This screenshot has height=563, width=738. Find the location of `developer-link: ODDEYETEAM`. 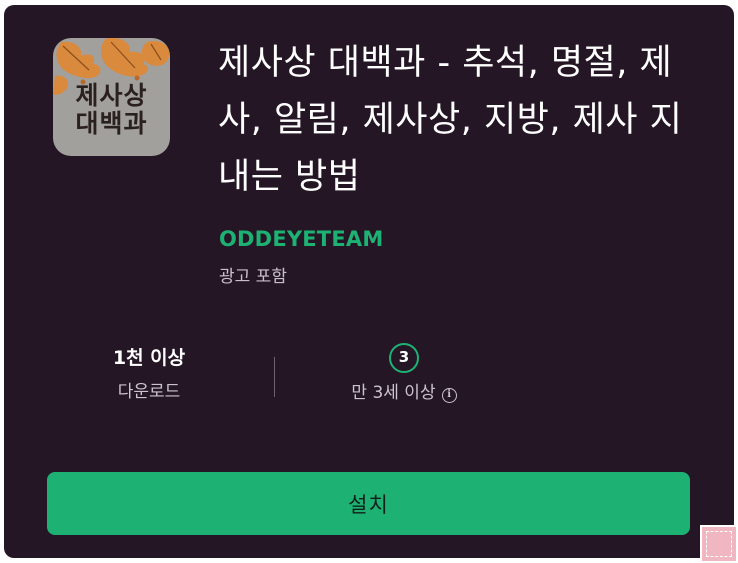

developer-link: ODDEYETEAM is located at coordinates (301, 239).